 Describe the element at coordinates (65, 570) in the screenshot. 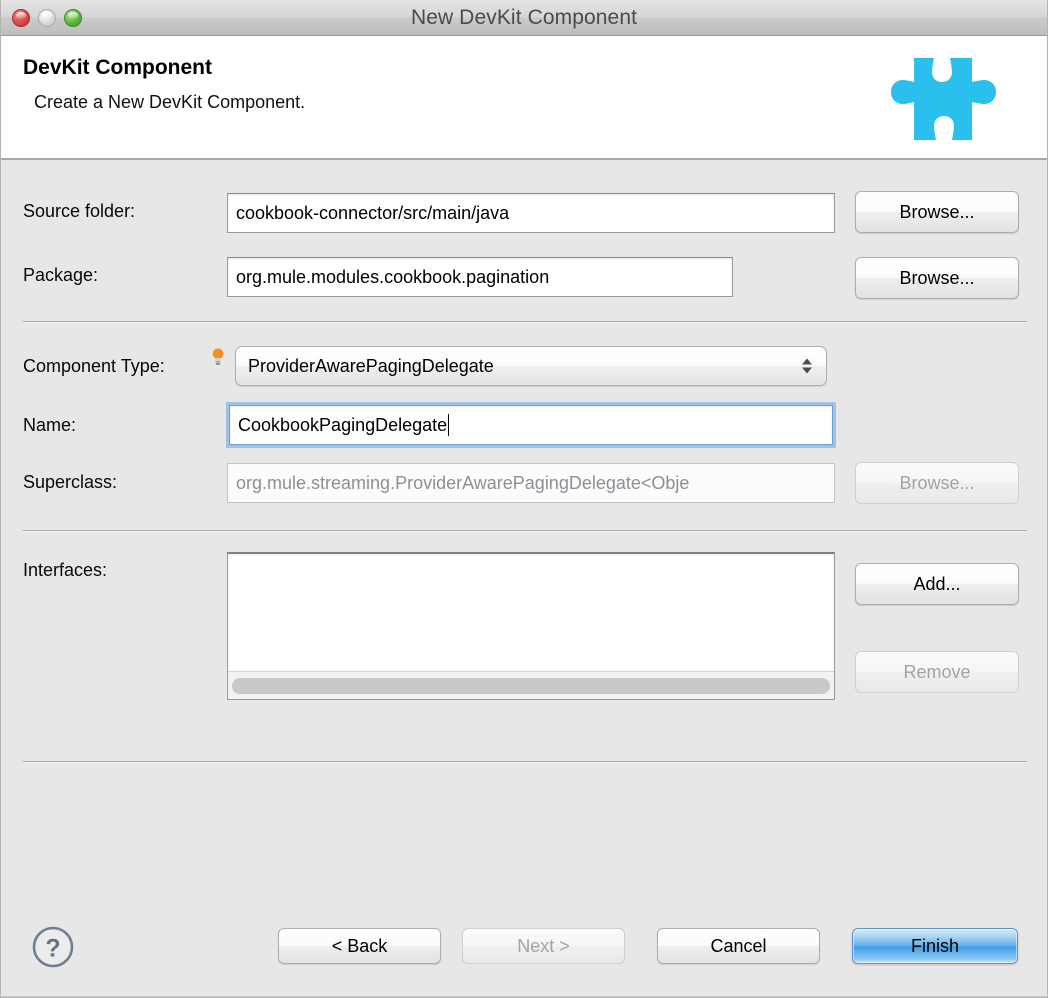

I see `interfaces-label: Interfaces:` at that location.